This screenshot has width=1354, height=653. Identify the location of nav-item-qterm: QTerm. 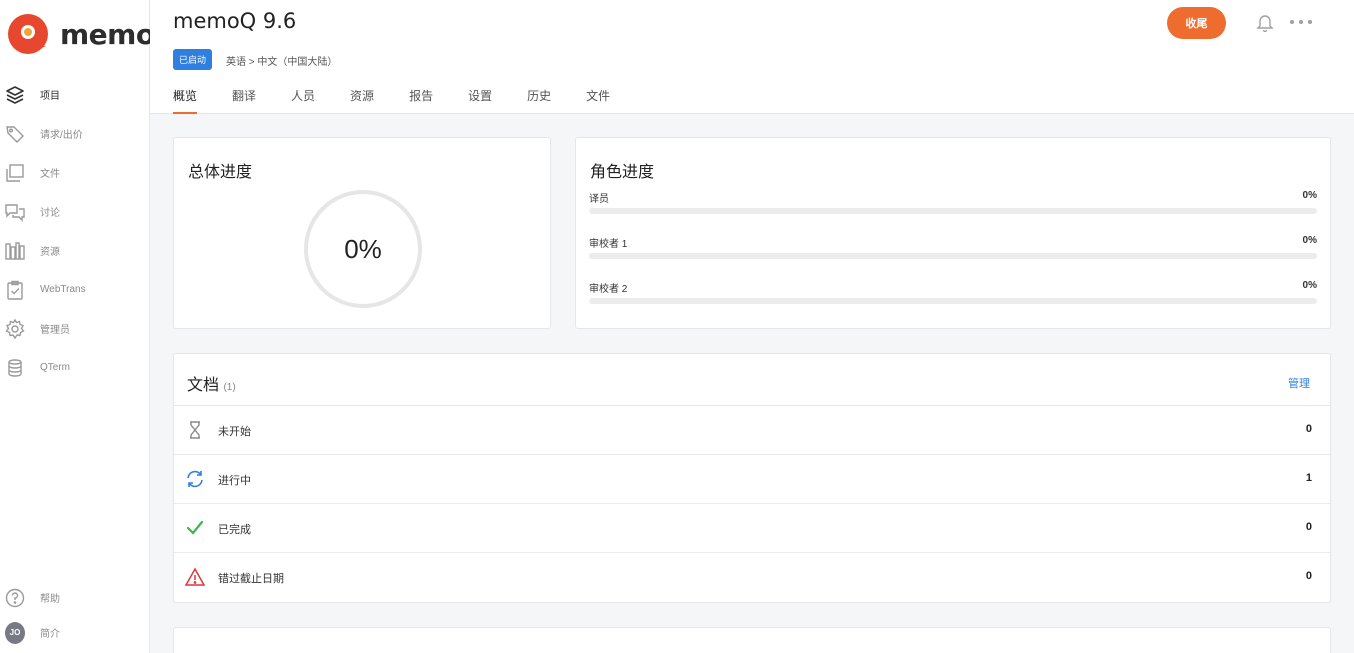
(75, 367).